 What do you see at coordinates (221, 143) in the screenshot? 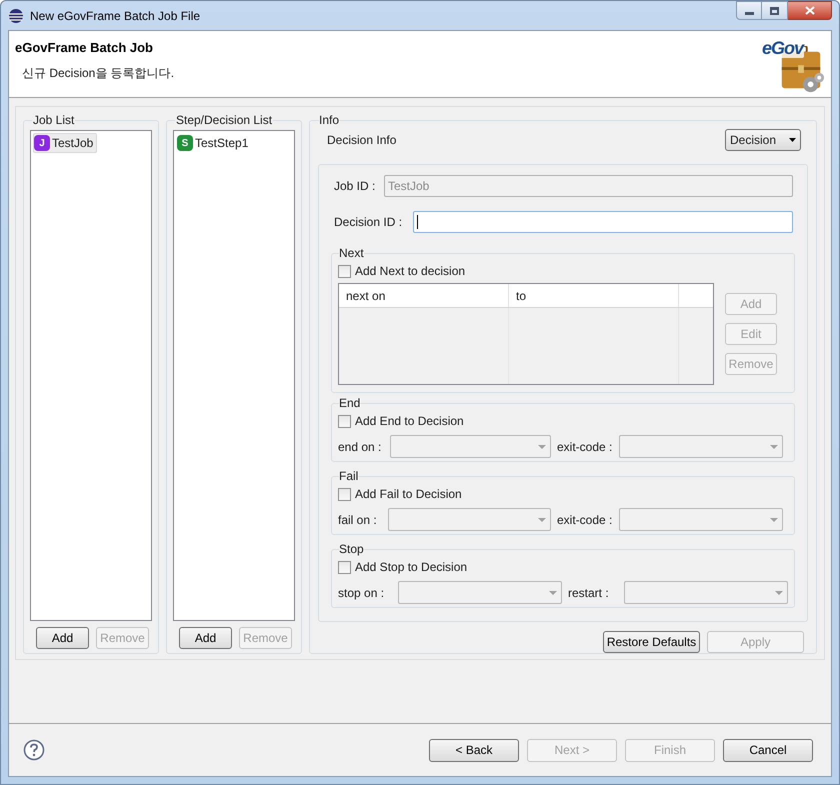
I see `item-label: TestStep1` at bounding box center [221, 143].